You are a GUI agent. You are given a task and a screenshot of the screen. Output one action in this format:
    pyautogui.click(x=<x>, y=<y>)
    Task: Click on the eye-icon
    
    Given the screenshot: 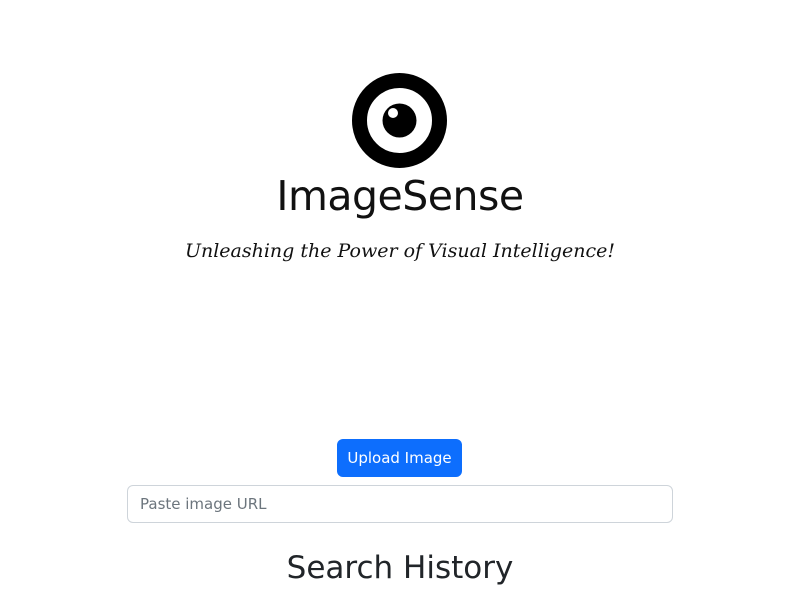 What is the action you would take?
    pyautogui.click(x=399, y=120)
    